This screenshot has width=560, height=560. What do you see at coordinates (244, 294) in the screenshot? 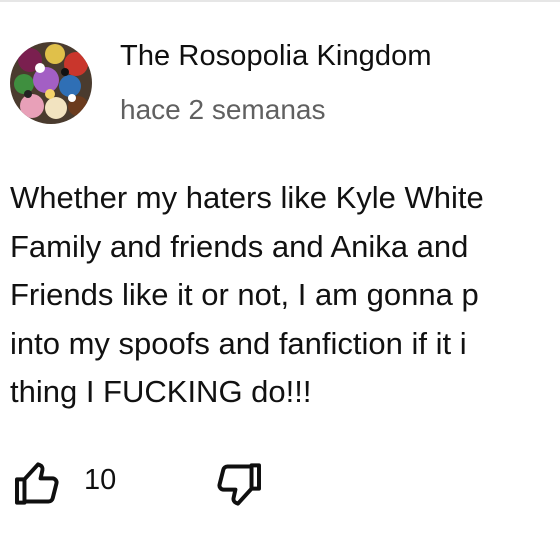
I see `comment-text-line: Friends like it or not, I am gonna p` at bounding box center [244, 294].